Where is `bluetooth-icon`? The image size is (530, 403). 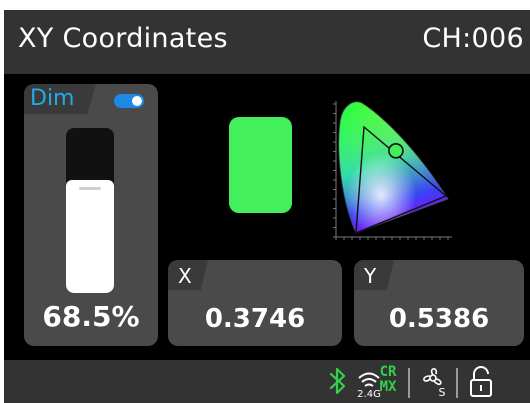 bluetooth-icon is located at coordinates (337, 381).